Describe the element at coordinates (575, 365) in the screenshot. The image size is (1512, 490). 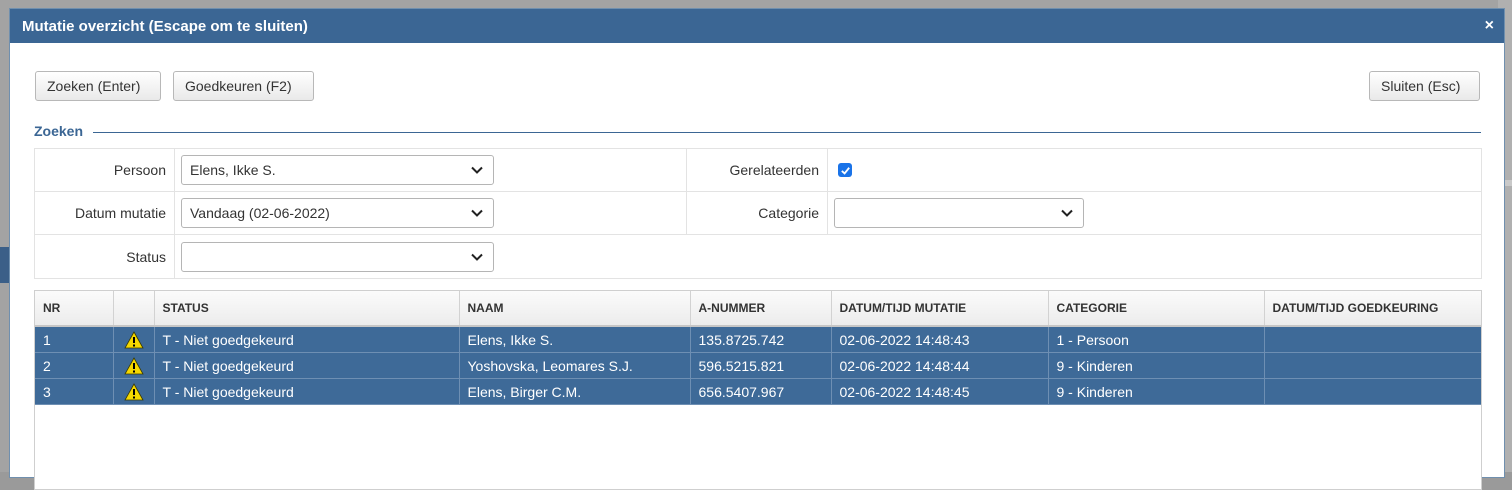
I see `cell-naam: Yoshovska, Leomares S.J.` at that location.